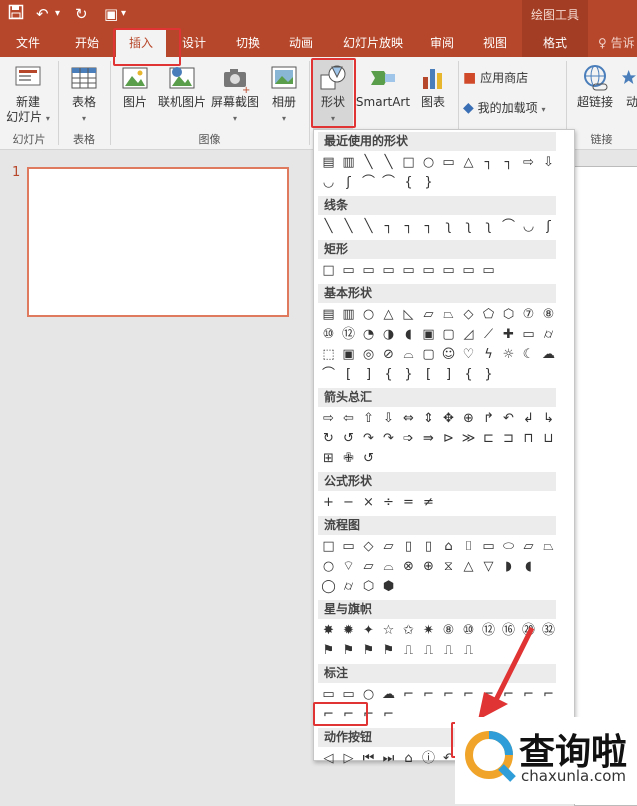  What do you see at coordinates (468, 334) in the screenshot?
I see `shape-option: ◿` at bounding box center [468, 334].